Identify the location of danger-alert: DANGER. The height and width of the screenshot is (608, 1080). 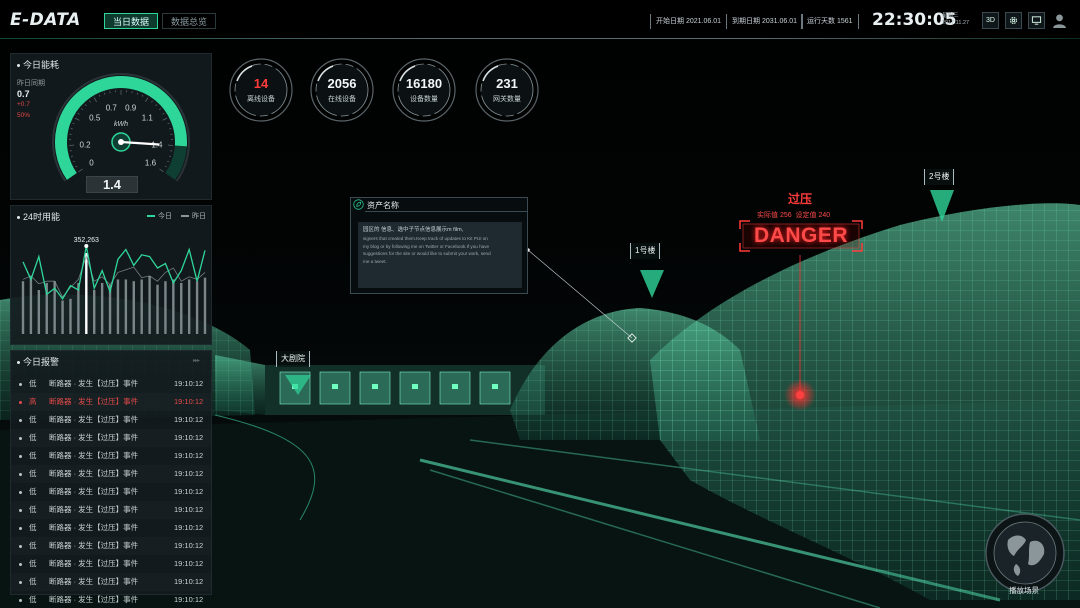
(801, 236).